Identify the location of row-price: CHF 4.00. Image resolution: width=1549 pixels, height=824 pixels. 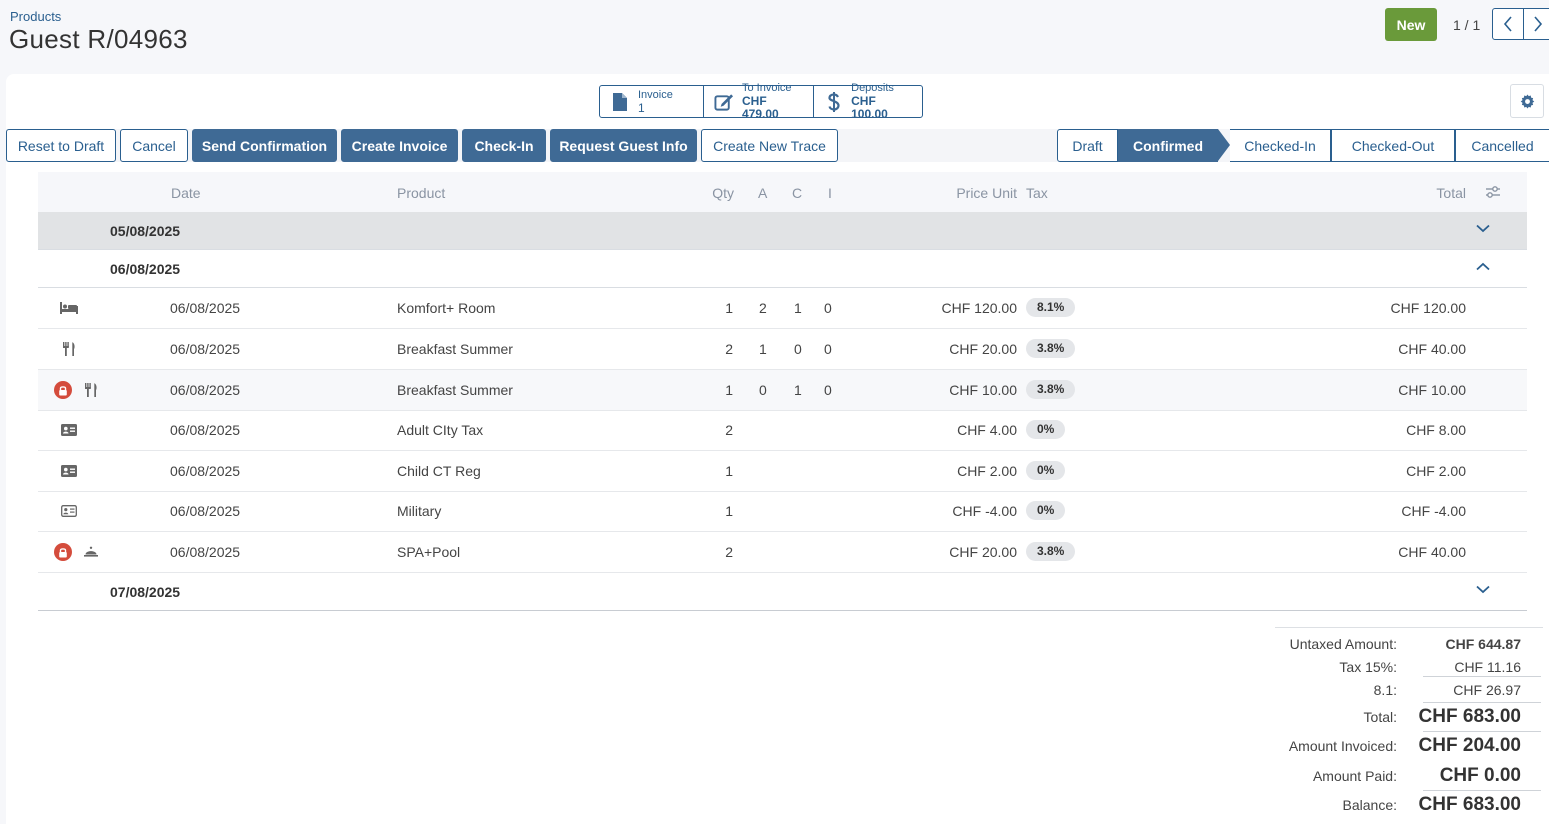
(987, 430).